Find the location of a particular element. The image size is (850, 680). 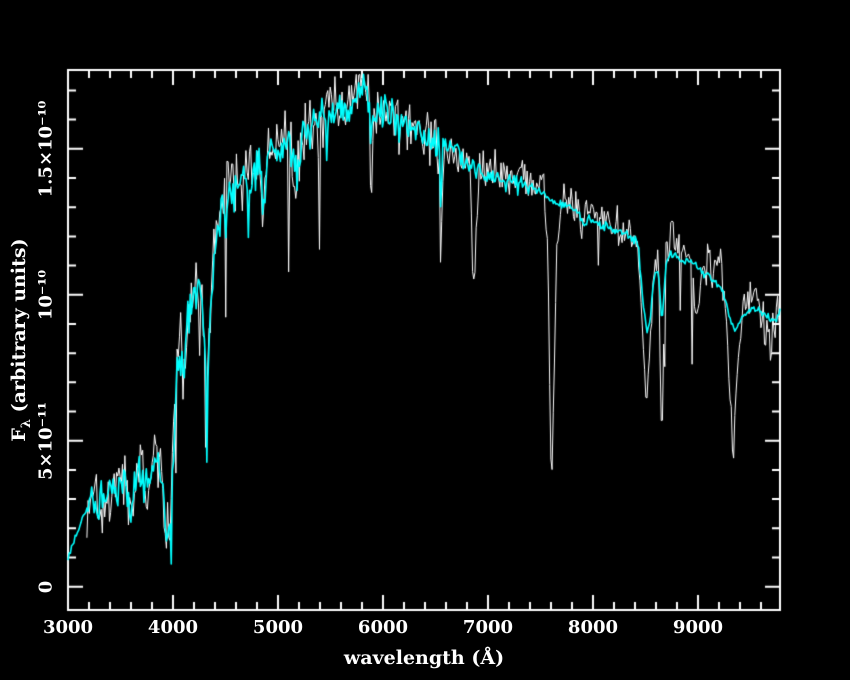

y-tick-label: 1.5×10⁻¹⁰ is located at coordinates (46, 149).